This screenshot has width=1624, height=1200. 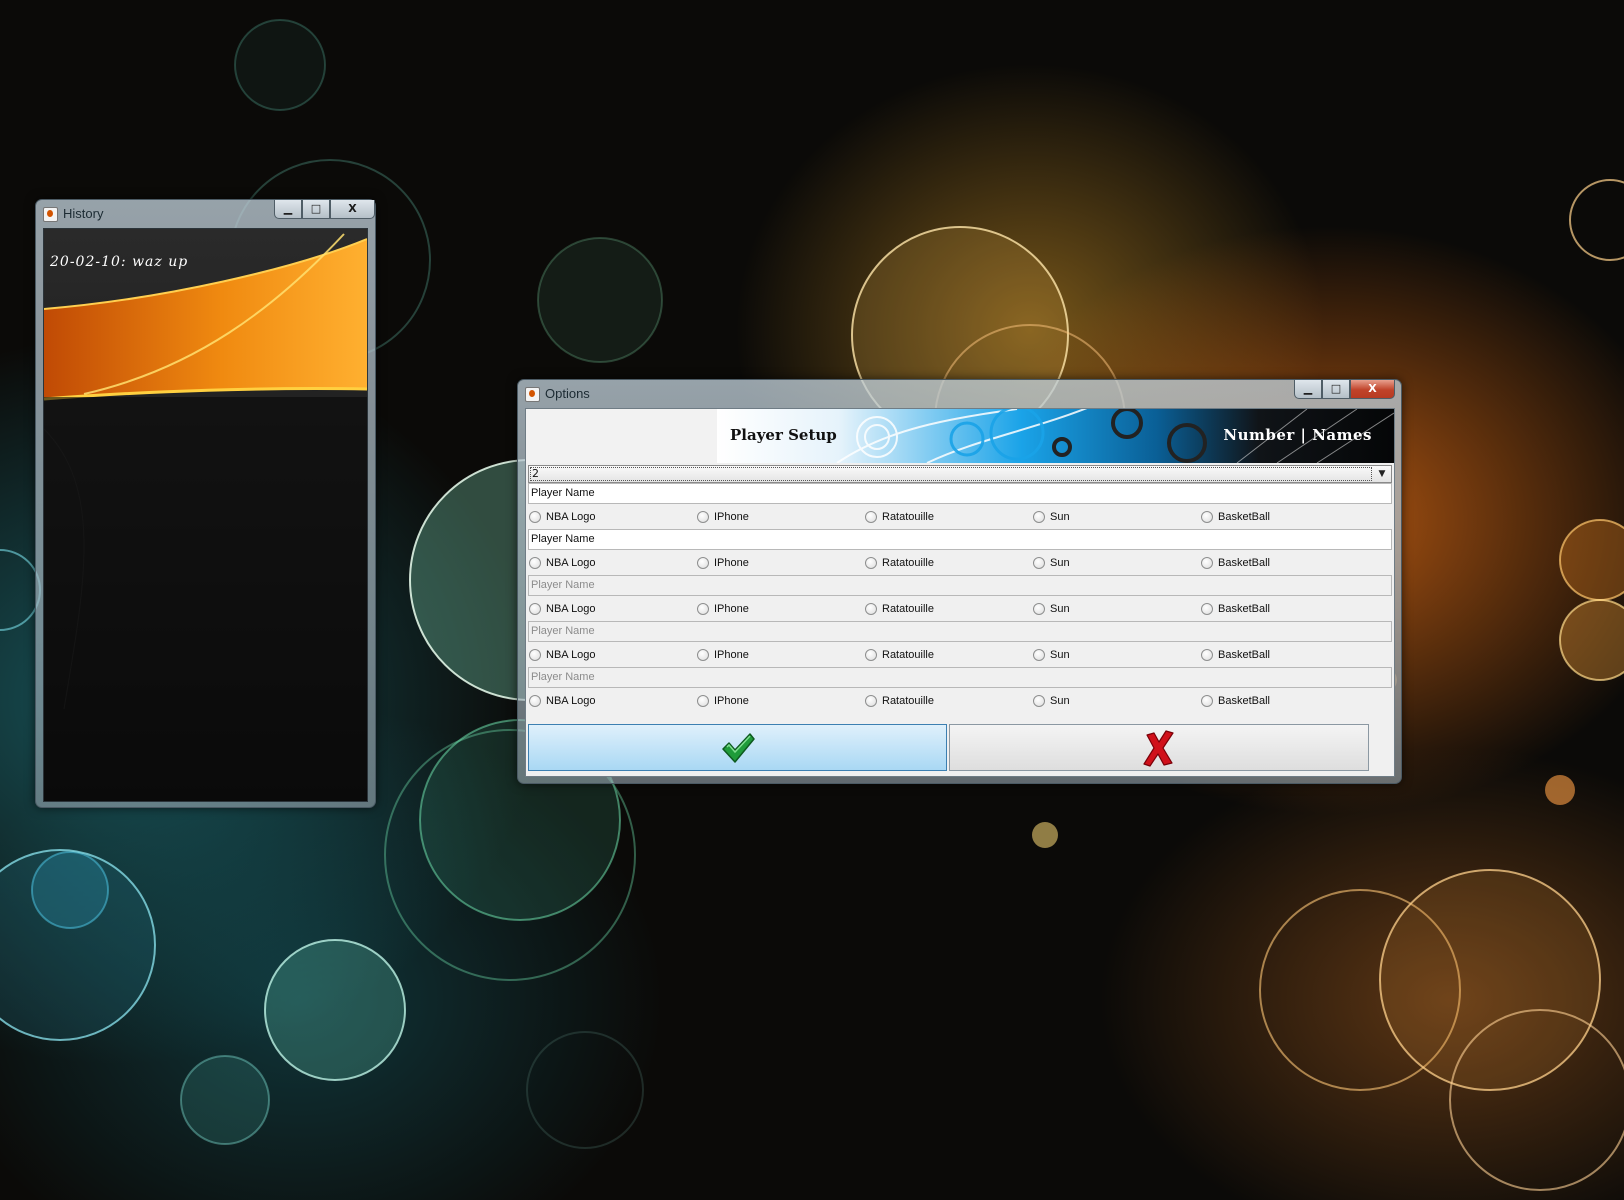 I want to click on history-window: History ▁ □ X 20-02-10: waz up, so click(x=205, y=503).